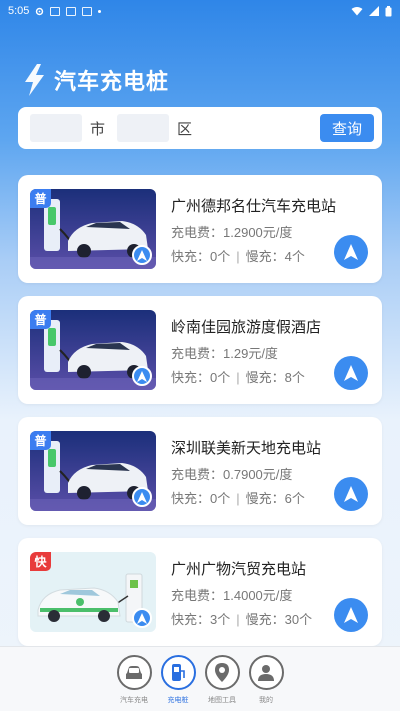  Describe the element at coordinates (178, 700) in the screenshot. I see `tab-label: 充电桩` at that location.